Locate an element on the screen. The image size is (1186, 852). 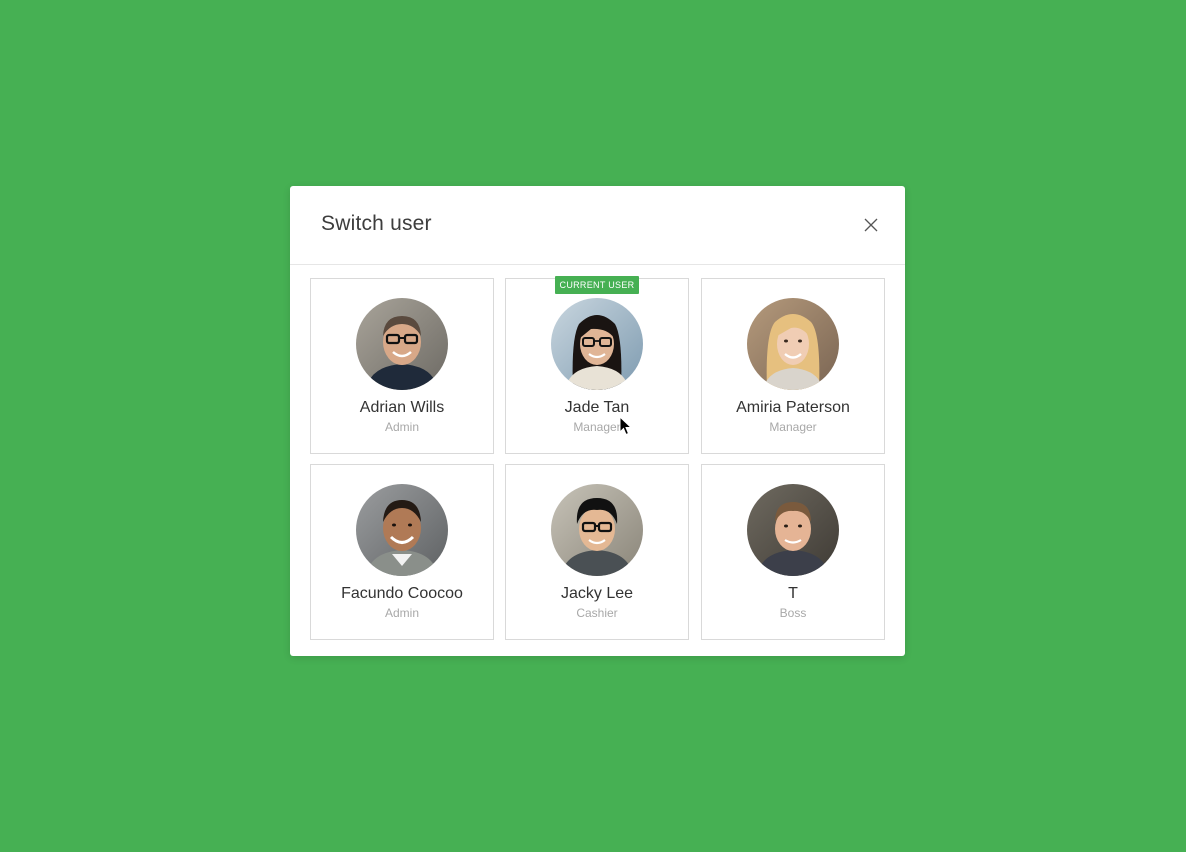
user-card-amiria-paterson: Amiria Paterson Manager is located at coordinates (793, 366).